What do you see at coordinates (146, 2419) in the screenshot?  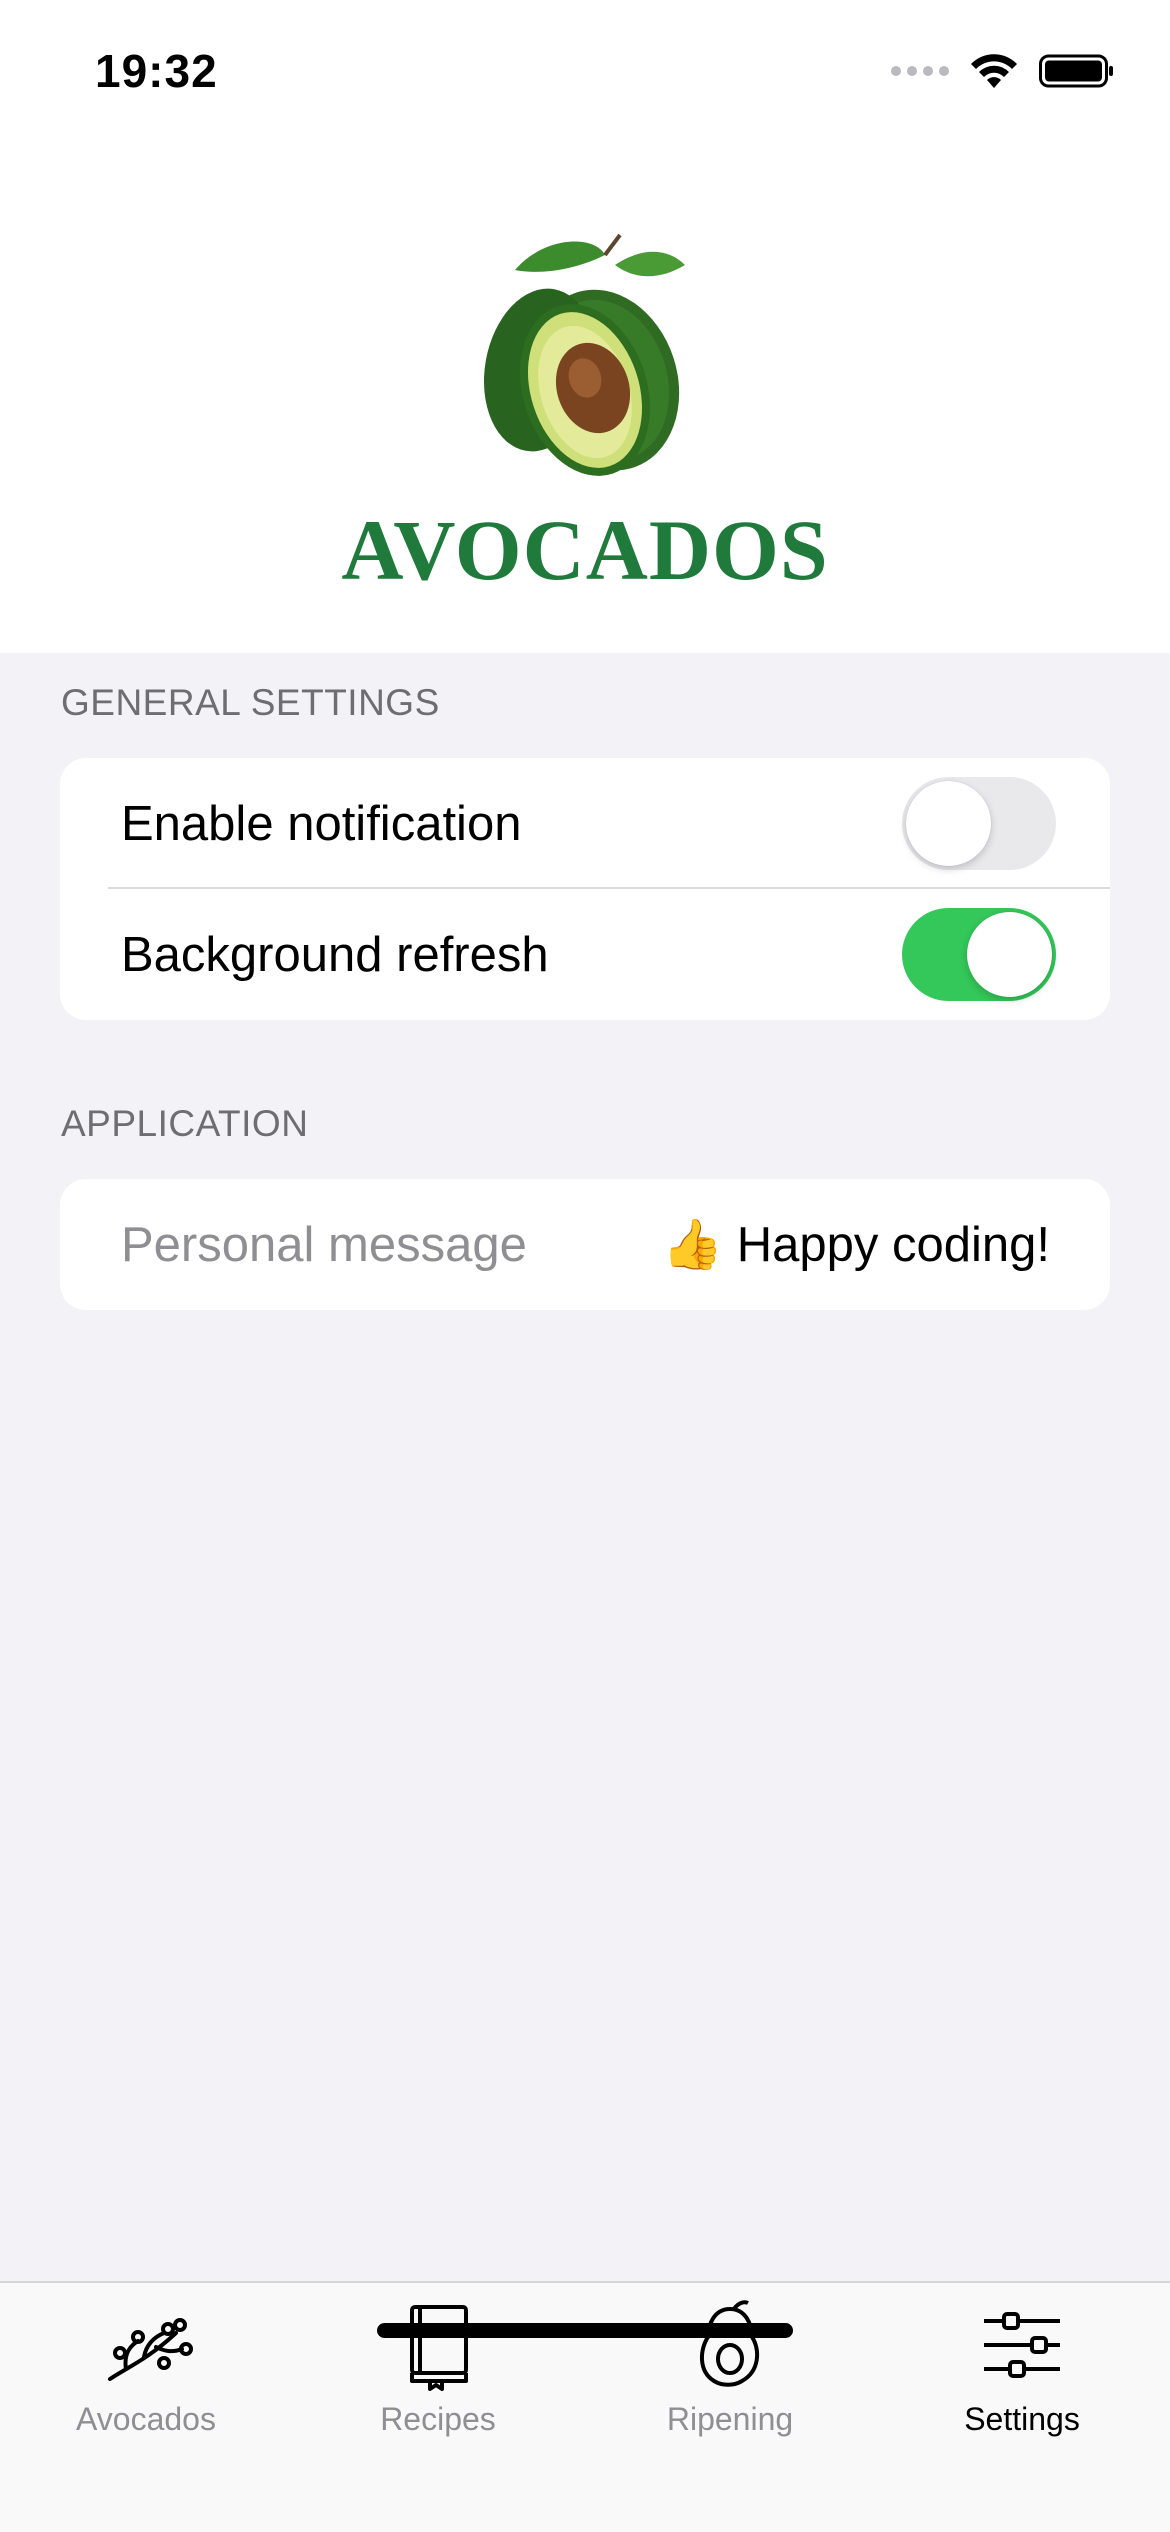 I see `tab-avocados-label: Avocados` at bounding box center [146, 2419].